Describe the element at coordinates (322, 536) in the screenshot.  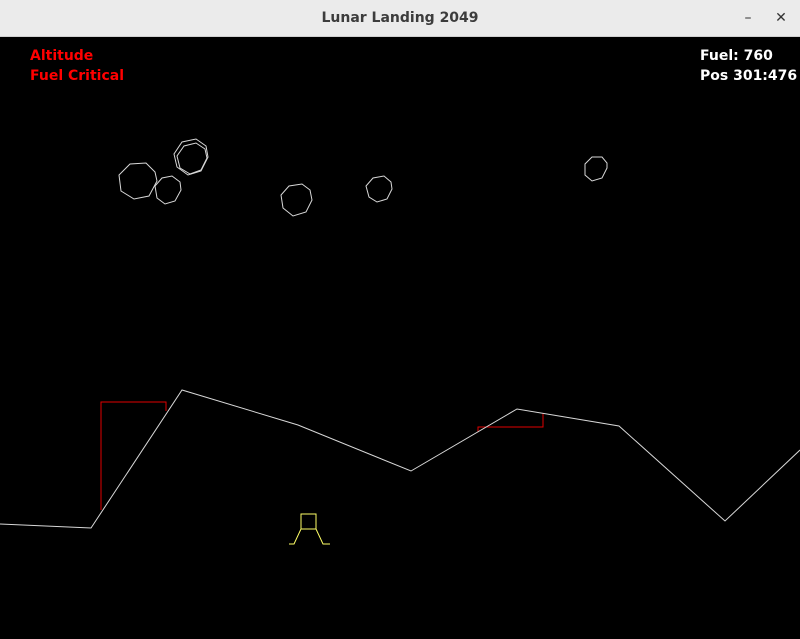
I see `lander-right-leg` at that location.